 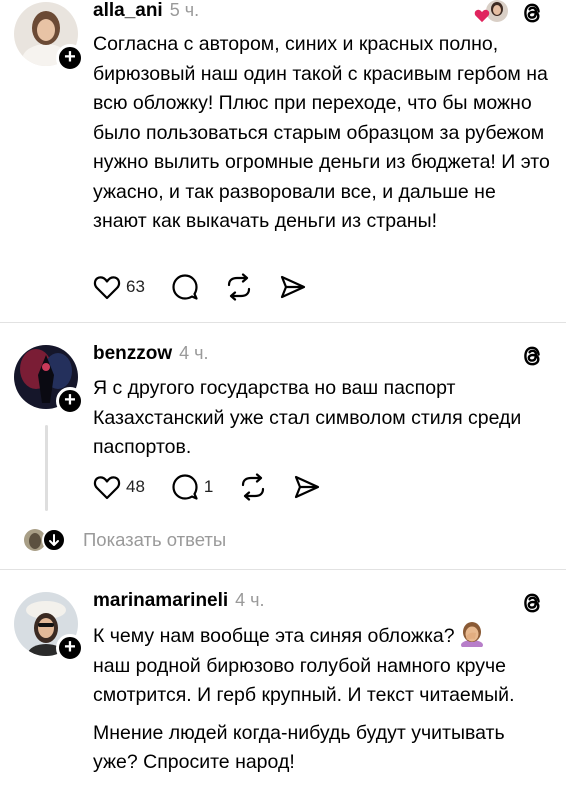 What do you see at coordinates (213, 287) in the screenshot?
I see `action-bar: 63` at bounding box center [213, 287].